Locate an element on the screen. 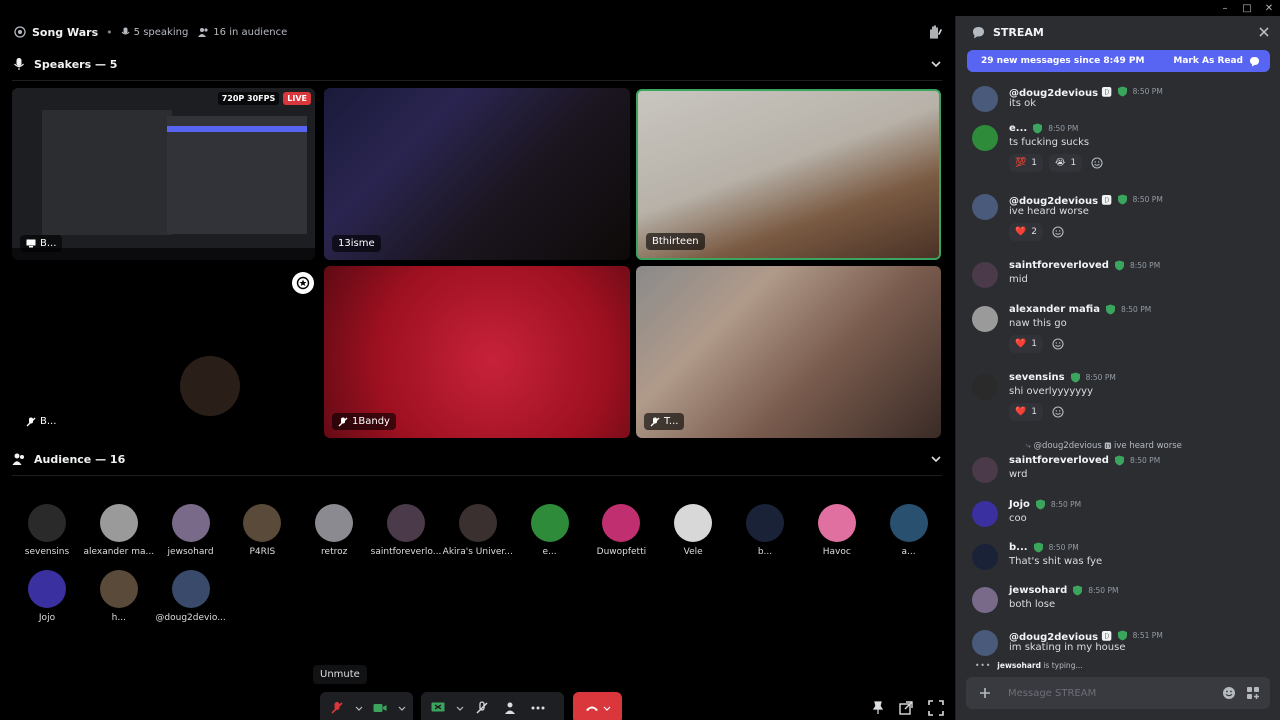 The image size is (1280, 720). audience-member: Havoc is located at coordinates (837, 530).